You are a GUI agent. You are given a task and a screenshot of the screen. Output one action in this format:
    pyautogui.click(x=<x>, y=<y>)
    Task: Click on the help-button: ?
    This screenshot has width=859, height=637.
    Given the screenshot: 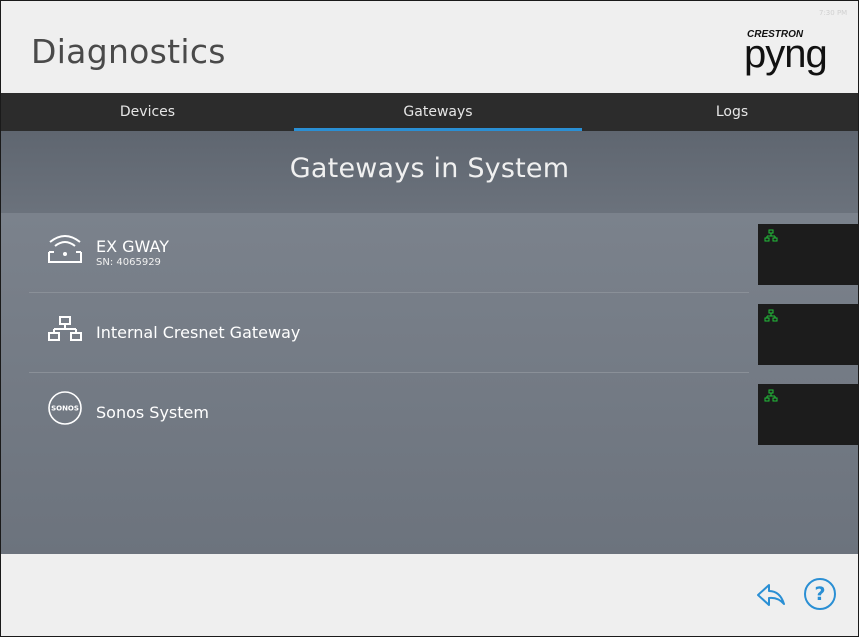 What is the action you would take?
    pyautogui.click(x=820, y=594)
    